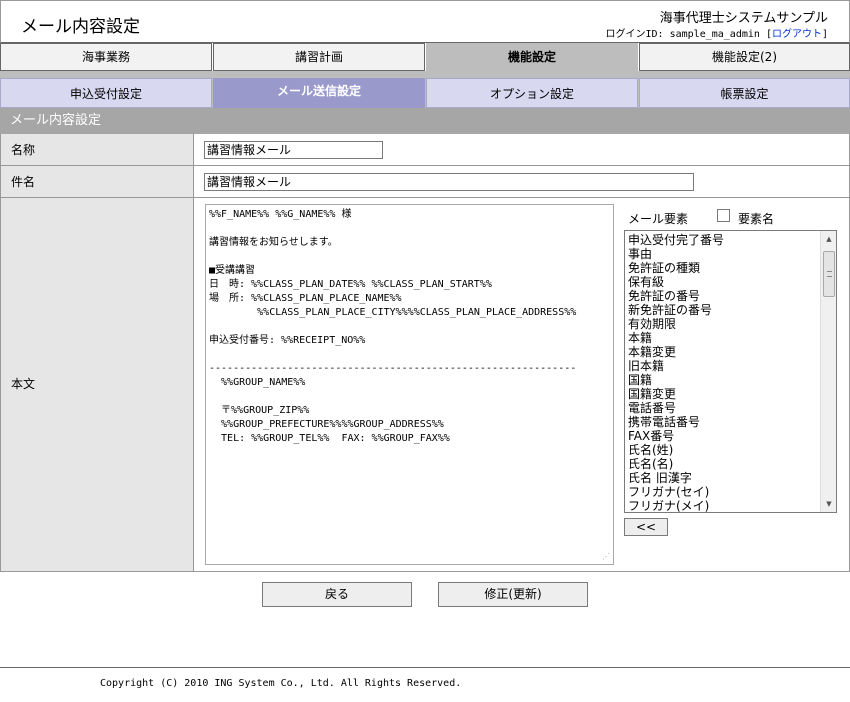 The width and height of the screenshot is (850, 702). What do you see at coordinates (724, 380) in the screenshot?
I see `list-item: 国籍` at bounding box center [724, 380].